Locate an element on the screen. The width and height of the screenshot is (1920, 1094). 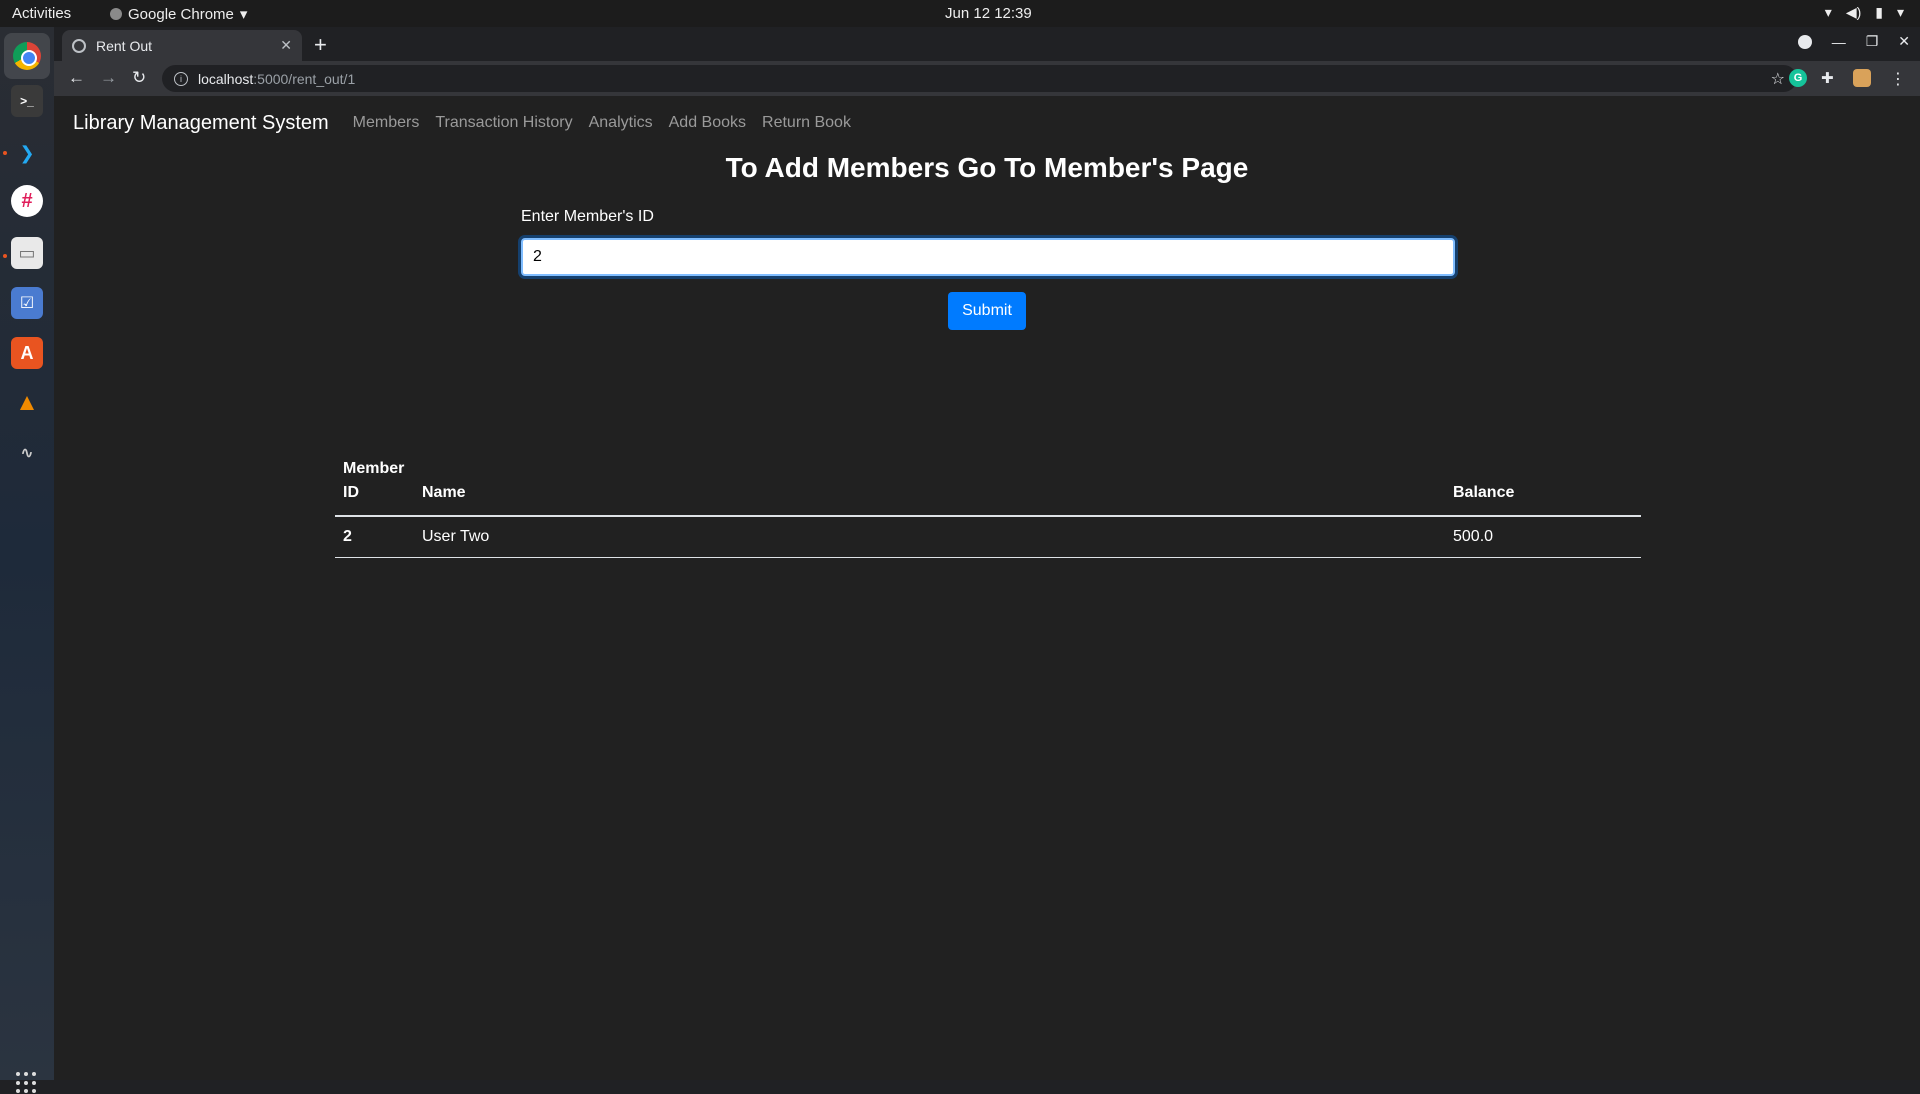
forward-icon: → is located at coordinates (108, 78).